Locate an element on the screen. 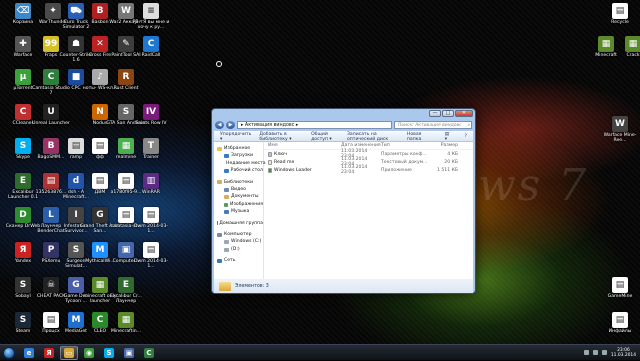  desktop-icon: CRaidCall is located at coordinates (151, 53).